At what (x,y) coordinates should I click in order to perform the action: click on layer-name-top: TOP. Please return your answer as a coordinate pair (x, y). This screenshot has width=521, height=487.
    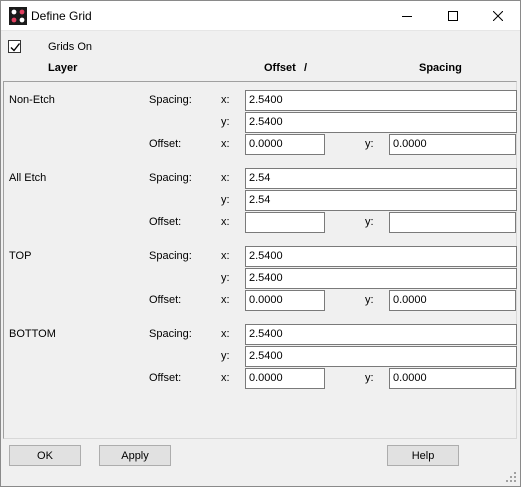
    Looking at the image, I should click on (20, 256).